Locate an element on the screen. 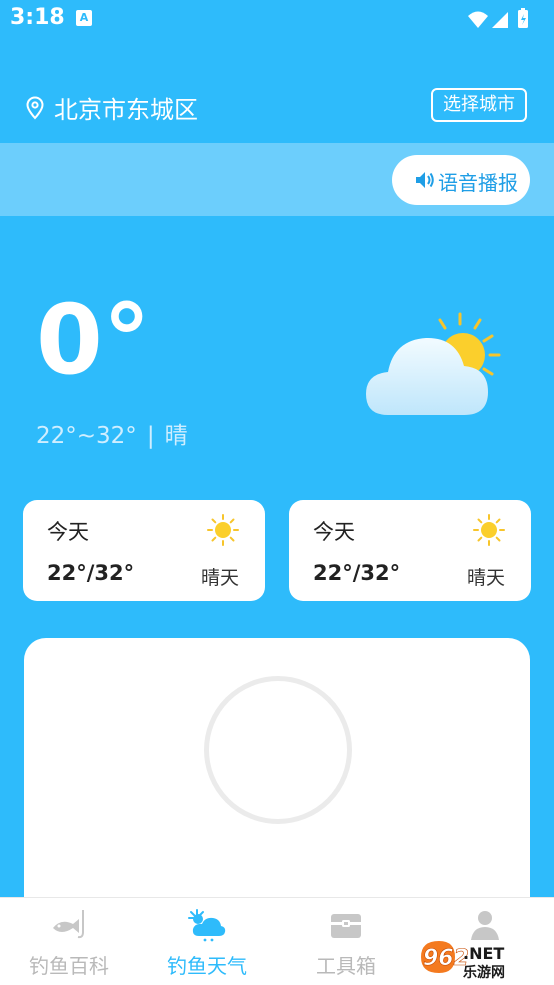  current-temperature: 0° is located at coordinates (93, 340).